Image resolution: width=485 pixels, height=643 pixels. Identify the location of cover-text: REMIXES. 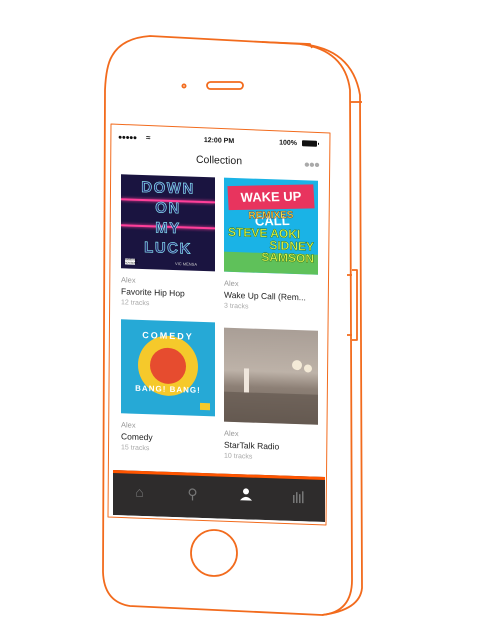
(271, 215).